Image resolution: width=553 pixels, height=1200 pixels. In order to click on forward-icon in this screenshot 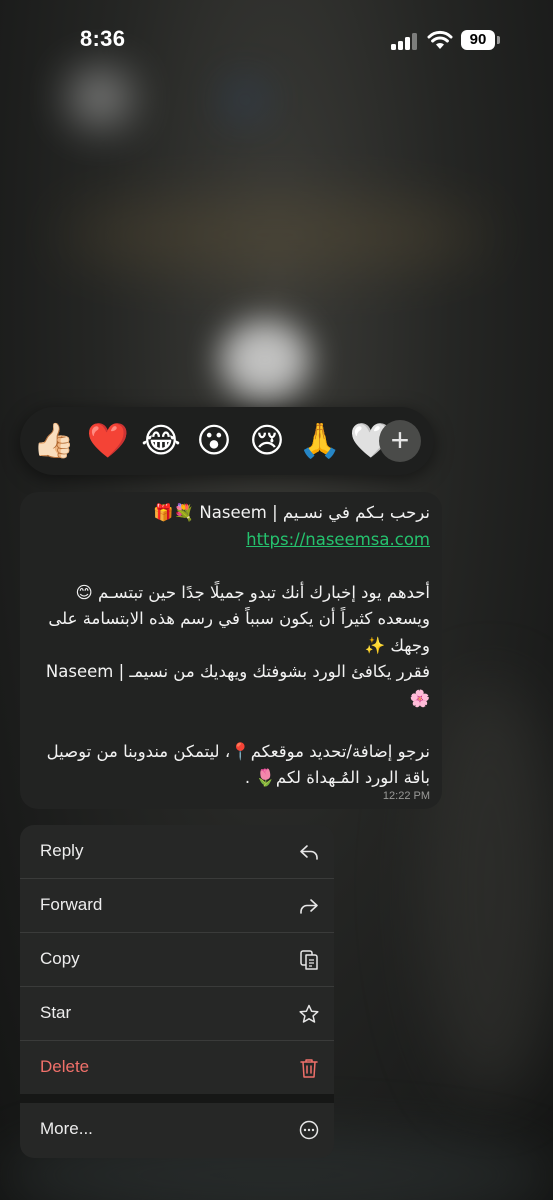, I will do `click(309, 906)`.